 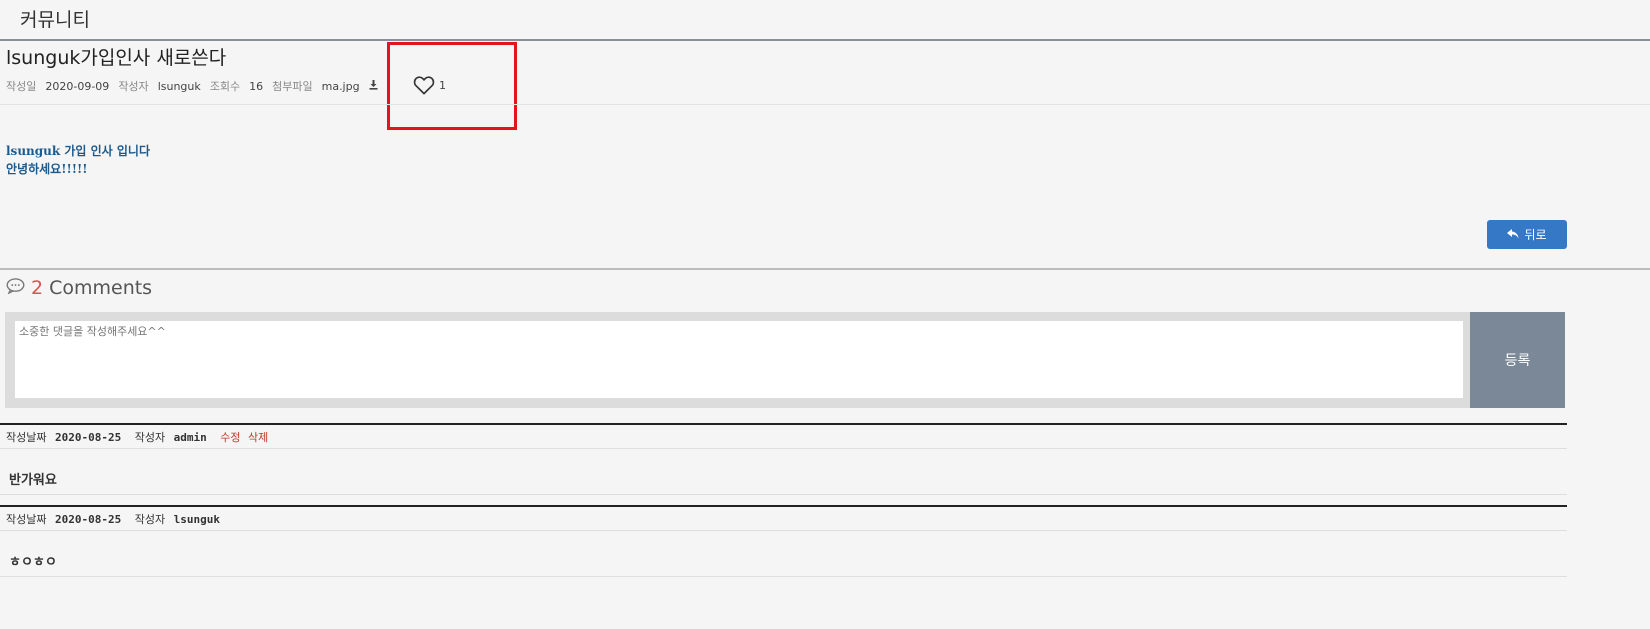 I want to click on content-line: 안녕하세요!!!!!, so click(x=47, y=169).